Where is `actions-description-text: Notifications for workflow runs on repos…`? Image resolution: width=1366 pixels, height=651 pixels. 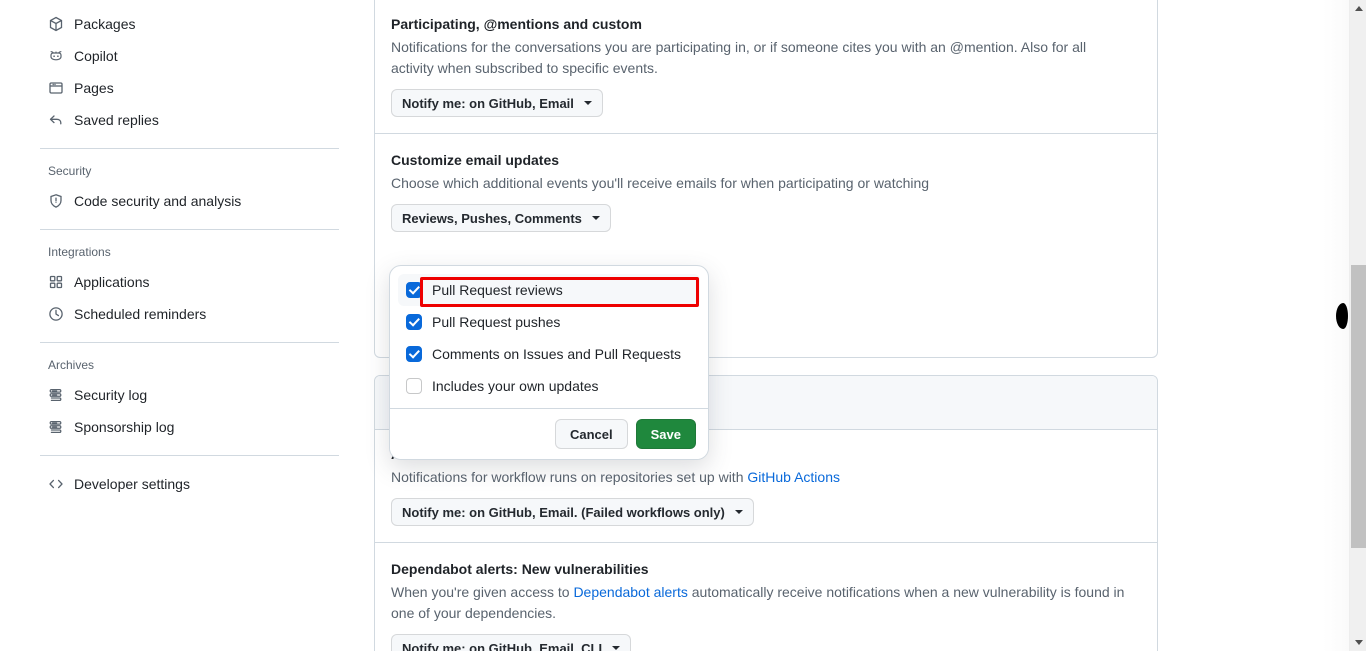 actions-description-text: Notifications for workflow runs on repos… is located at coordinates (569, 477).